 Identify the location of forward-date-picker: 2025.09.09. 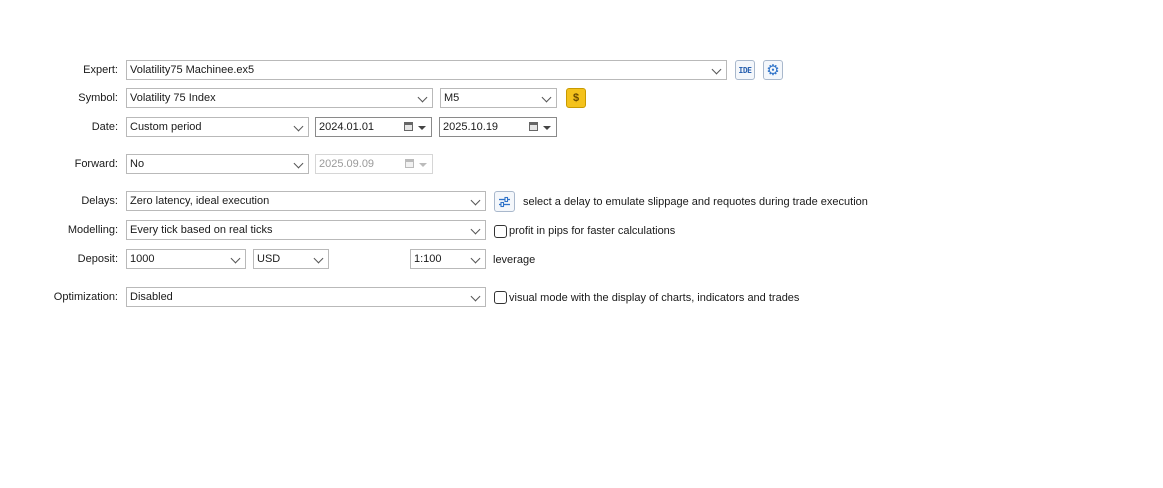
(374, 164).